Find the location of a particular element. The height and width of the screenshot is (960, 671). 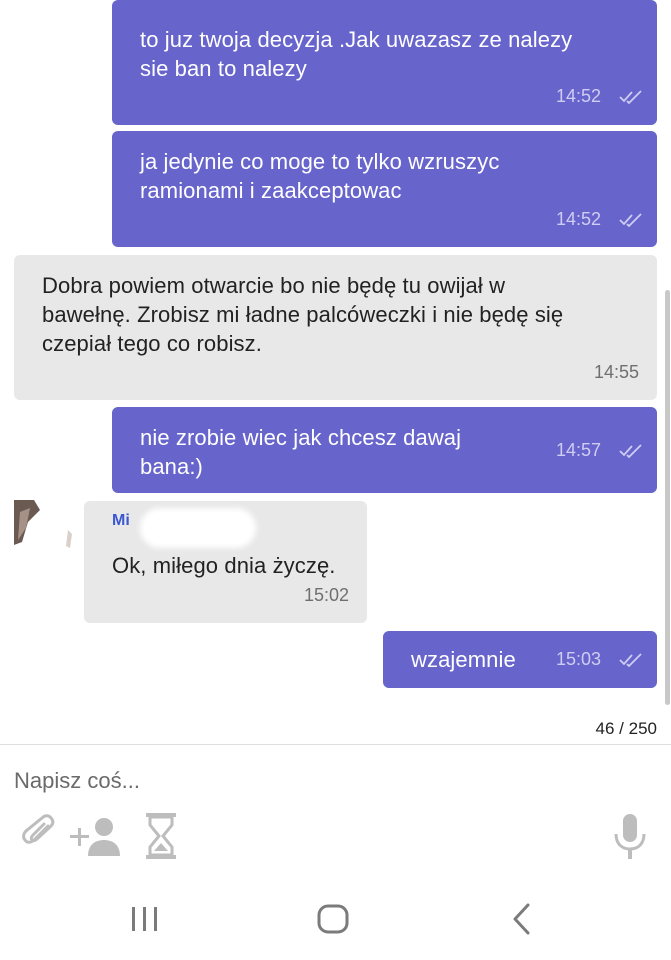

add-person-icon is located at coordinates (97, 836).